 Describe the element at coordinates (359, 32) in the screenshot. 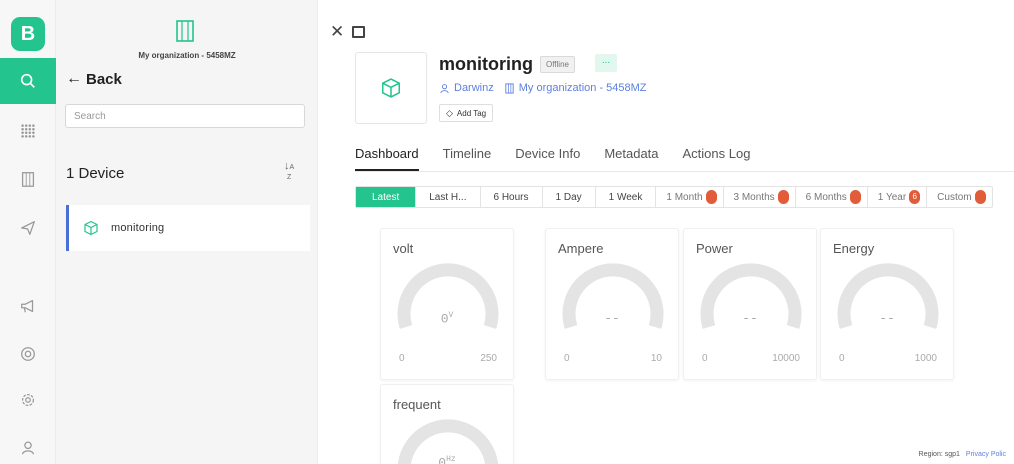

I see `expand-icon` at that location.